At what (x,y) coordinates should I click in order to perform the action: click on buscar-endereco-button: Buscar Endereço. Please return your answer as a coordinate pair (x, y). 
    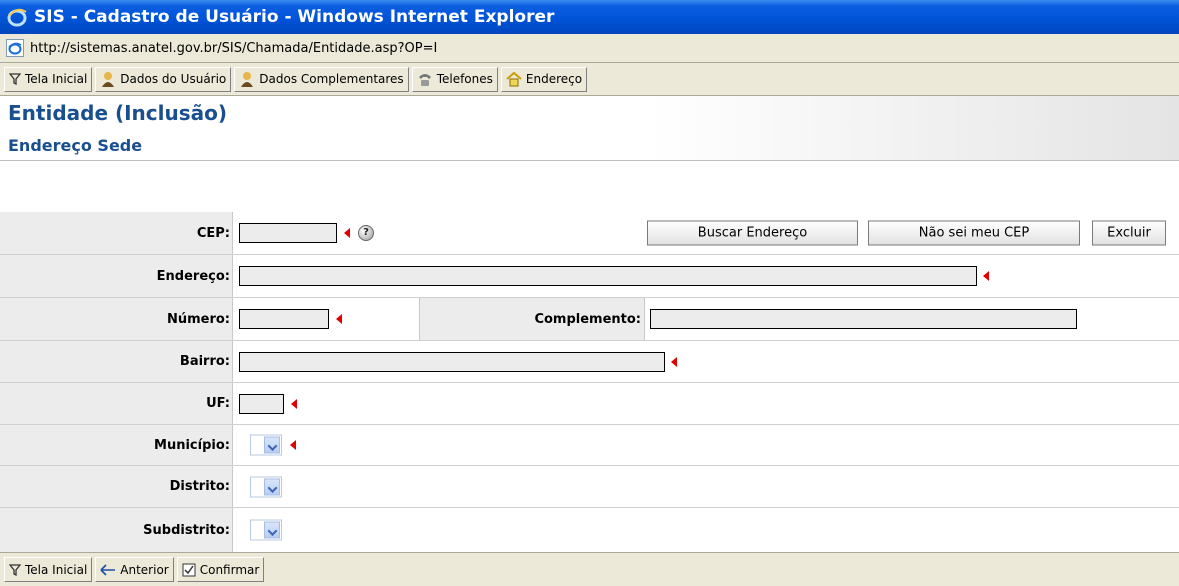
    Looking at the image, I should click on (752, 233).